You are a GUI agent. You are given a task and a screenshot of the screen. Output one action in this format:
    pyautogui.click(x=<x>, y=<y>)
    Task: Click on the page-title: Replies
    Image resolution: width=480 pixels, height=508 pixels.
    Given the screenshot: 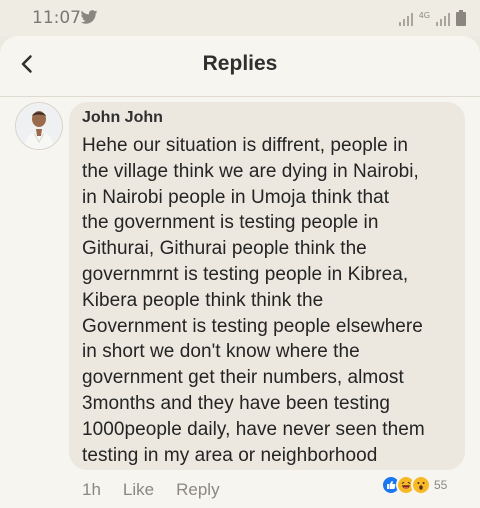 What is the action you would take?
    pyautogui.click(x=240, y=63)
    